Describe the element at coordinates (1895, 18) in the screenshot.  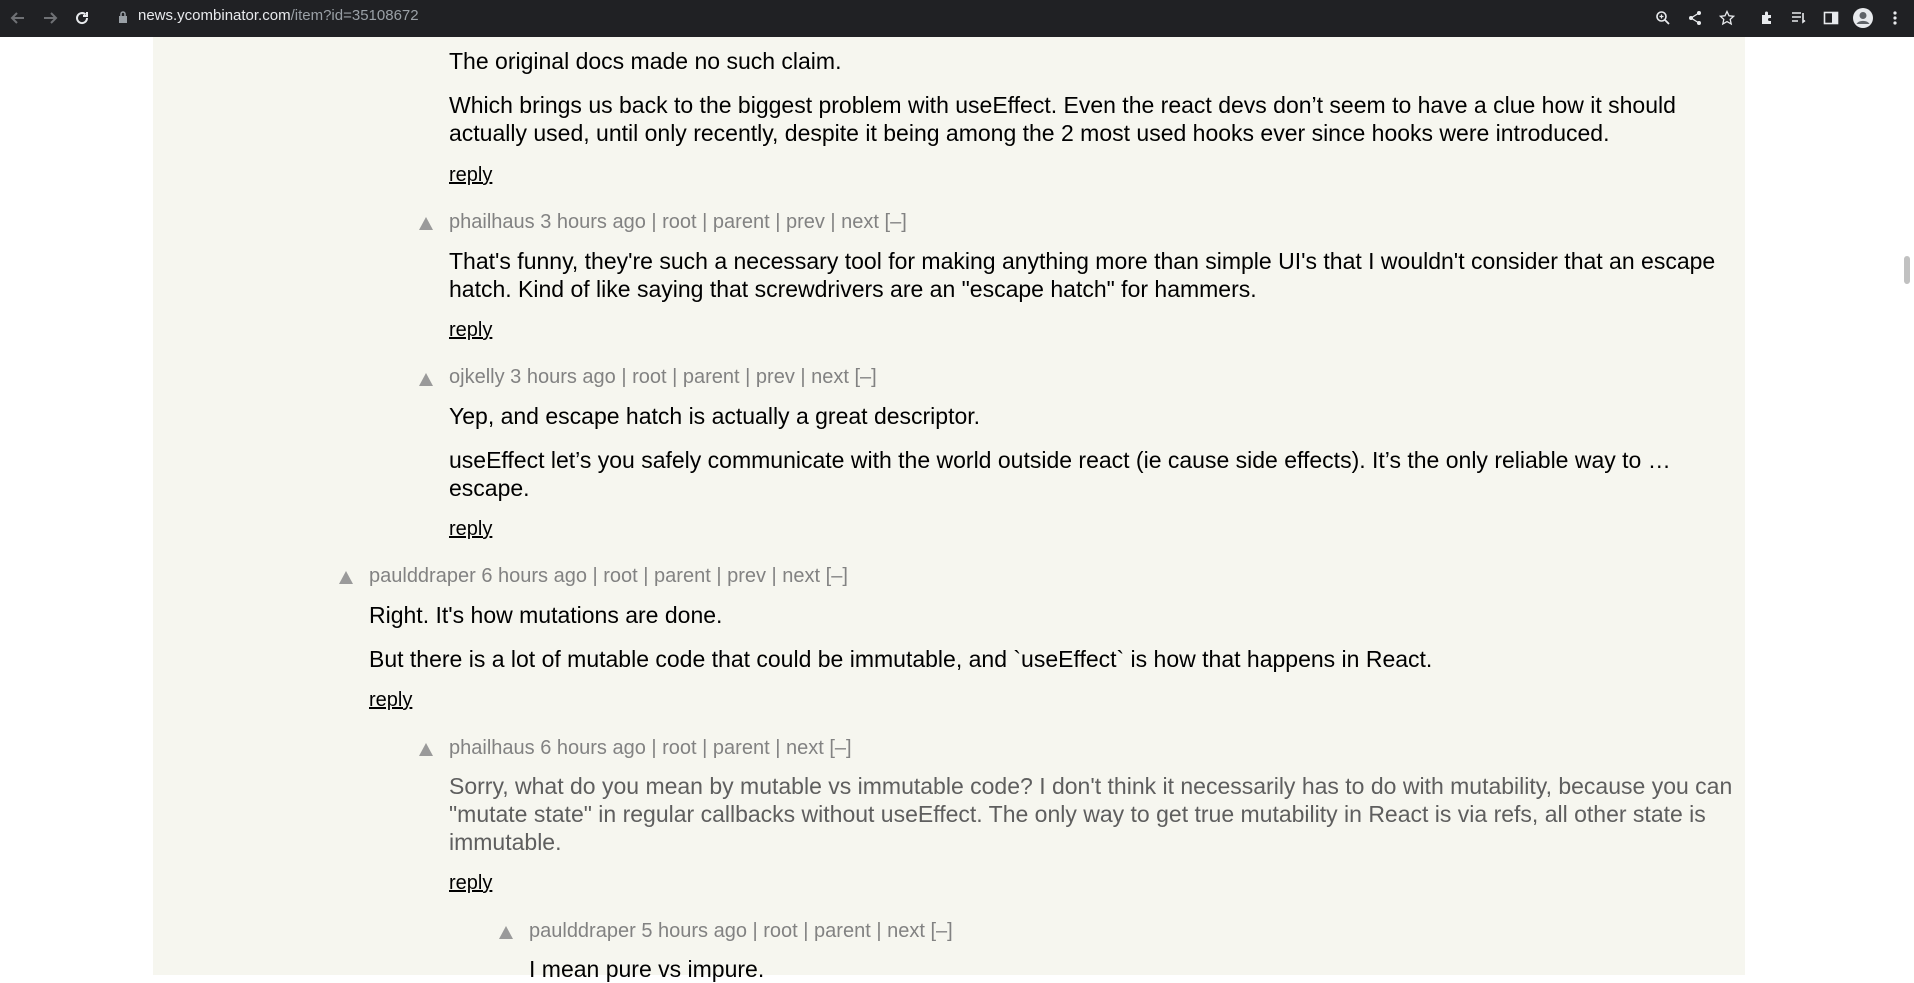
I see `menu-kebab-icon` at that location.